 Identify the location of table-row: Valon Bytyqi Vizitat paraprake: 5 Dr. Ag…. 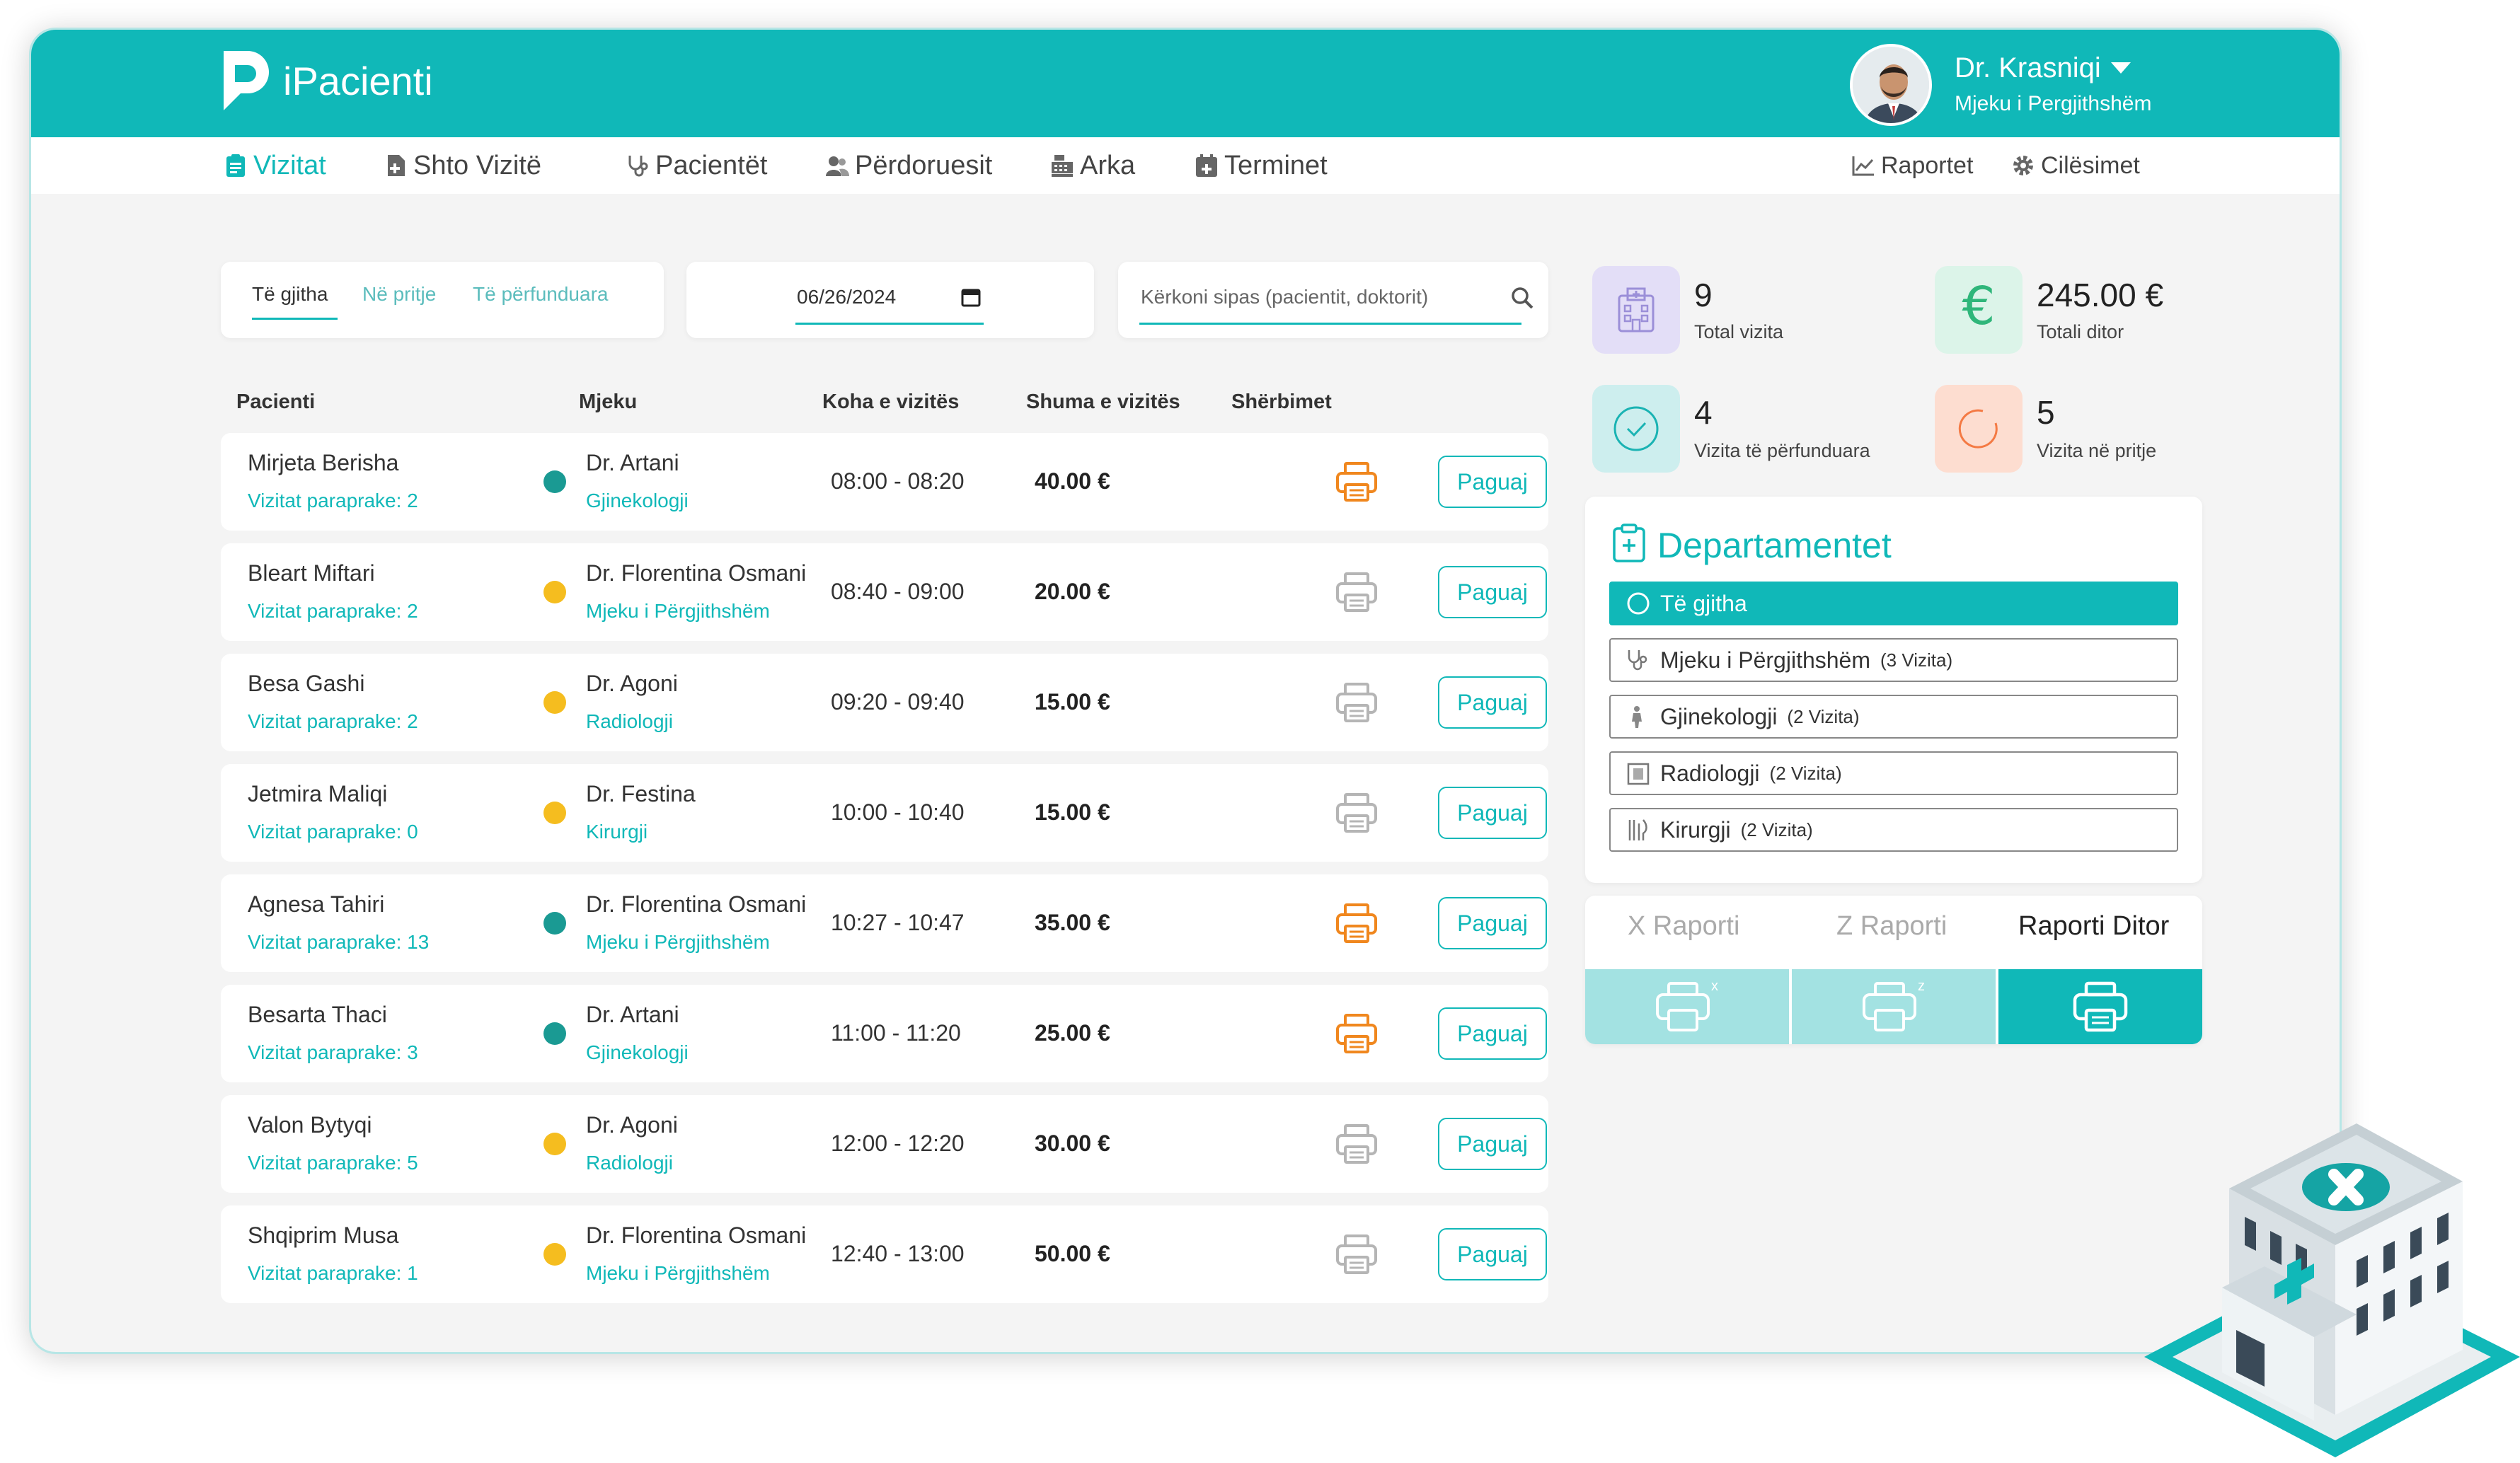
(885, 1144).